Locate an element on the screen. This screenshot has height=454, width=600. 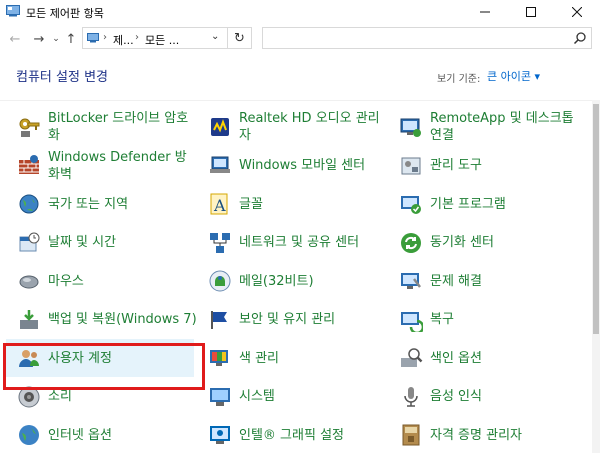
recovery-icon is located at coordinates (411, 320).